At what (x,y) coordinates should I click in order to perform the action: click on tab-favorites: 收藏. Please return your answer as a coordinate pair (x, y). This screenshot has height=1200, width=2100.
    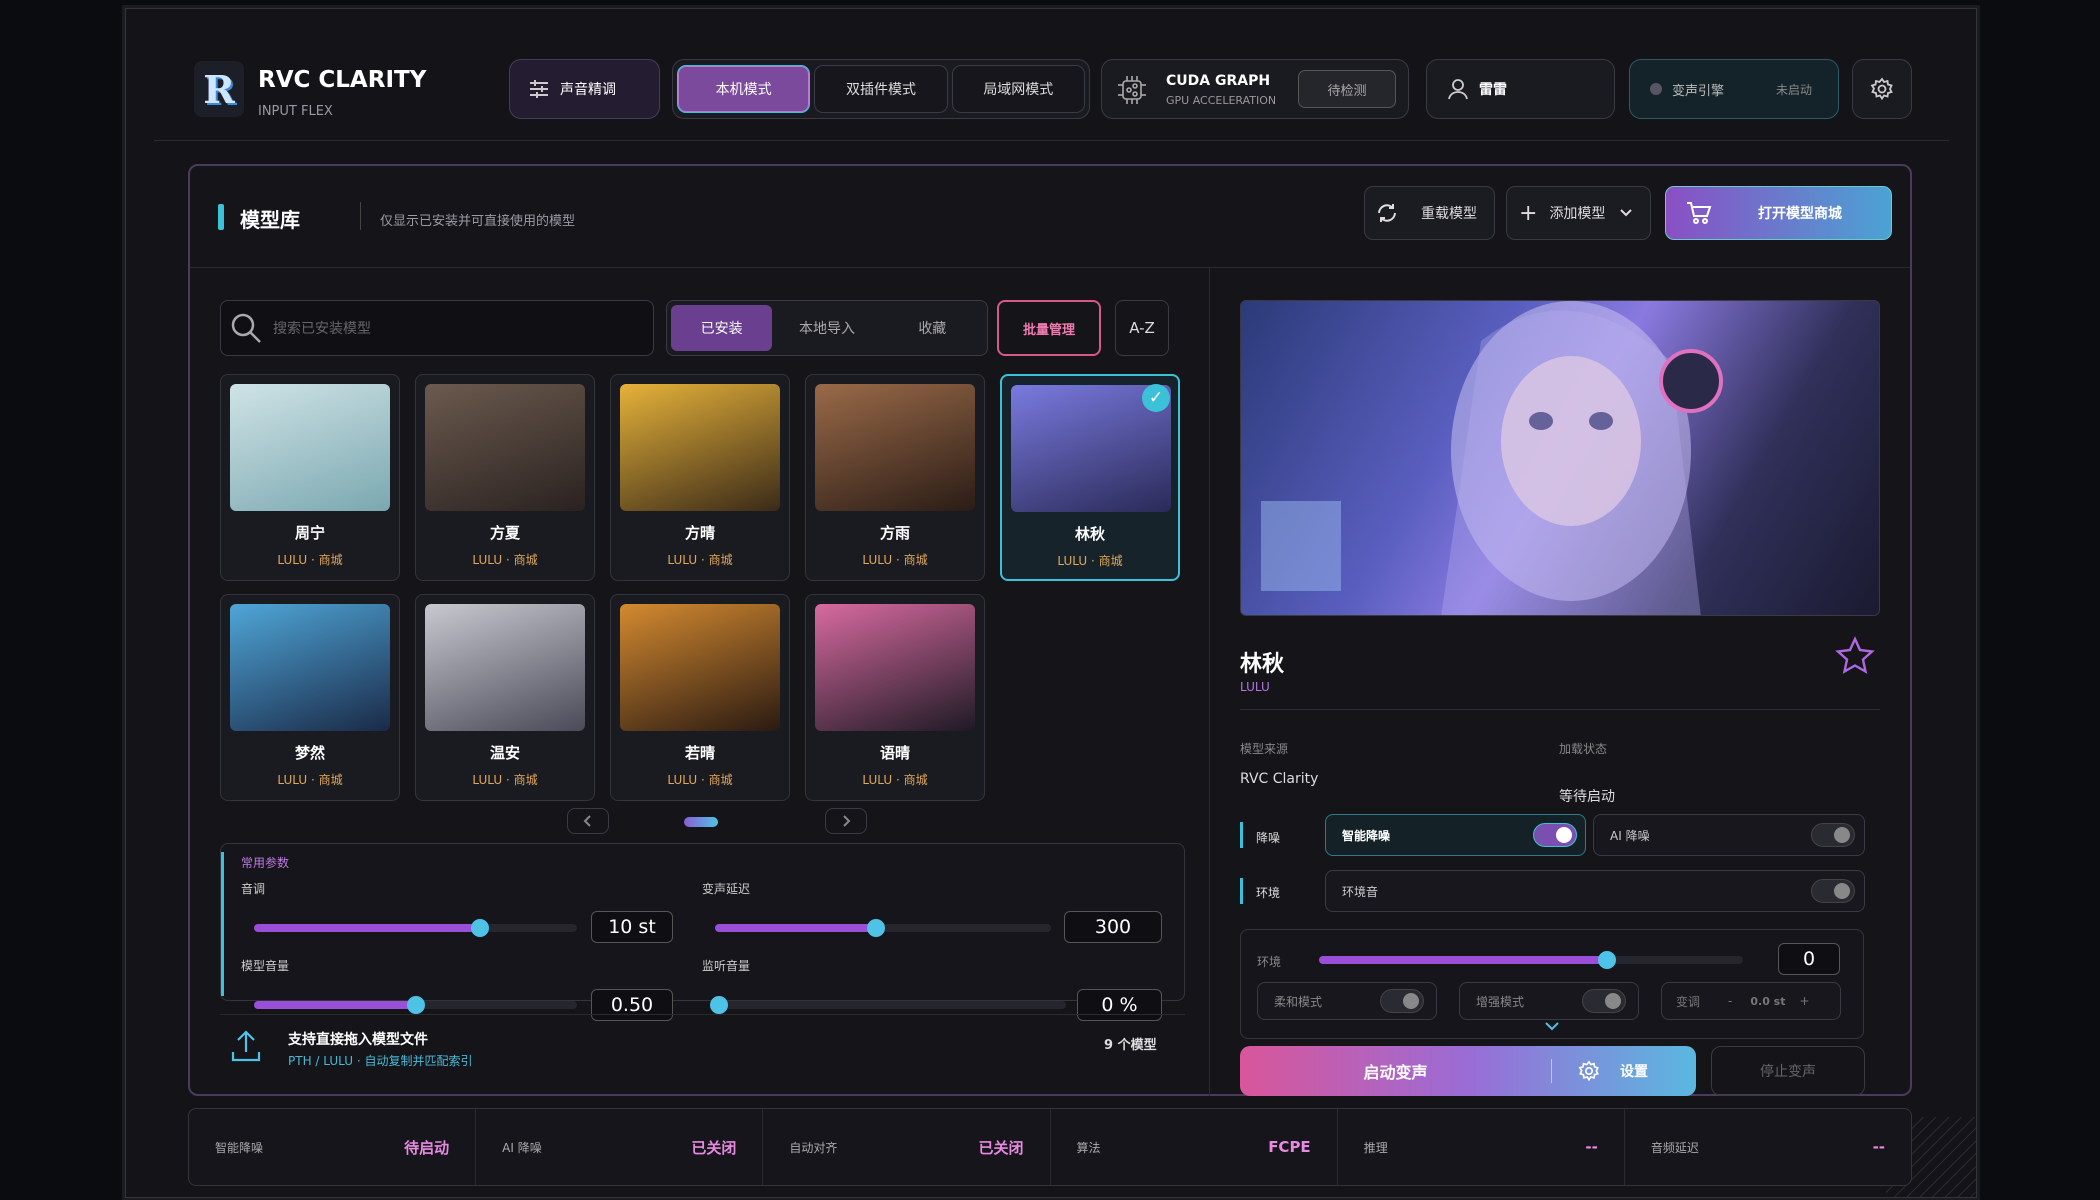
    Looking at the image, I should click on (932, 328).